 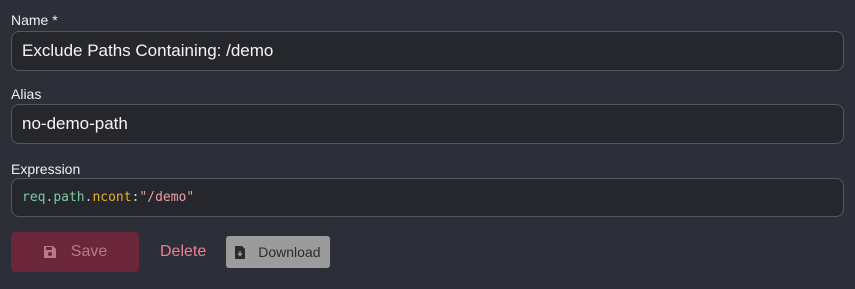 I want to click on alias-input: no-demo-path, so click(x=427, y=124).